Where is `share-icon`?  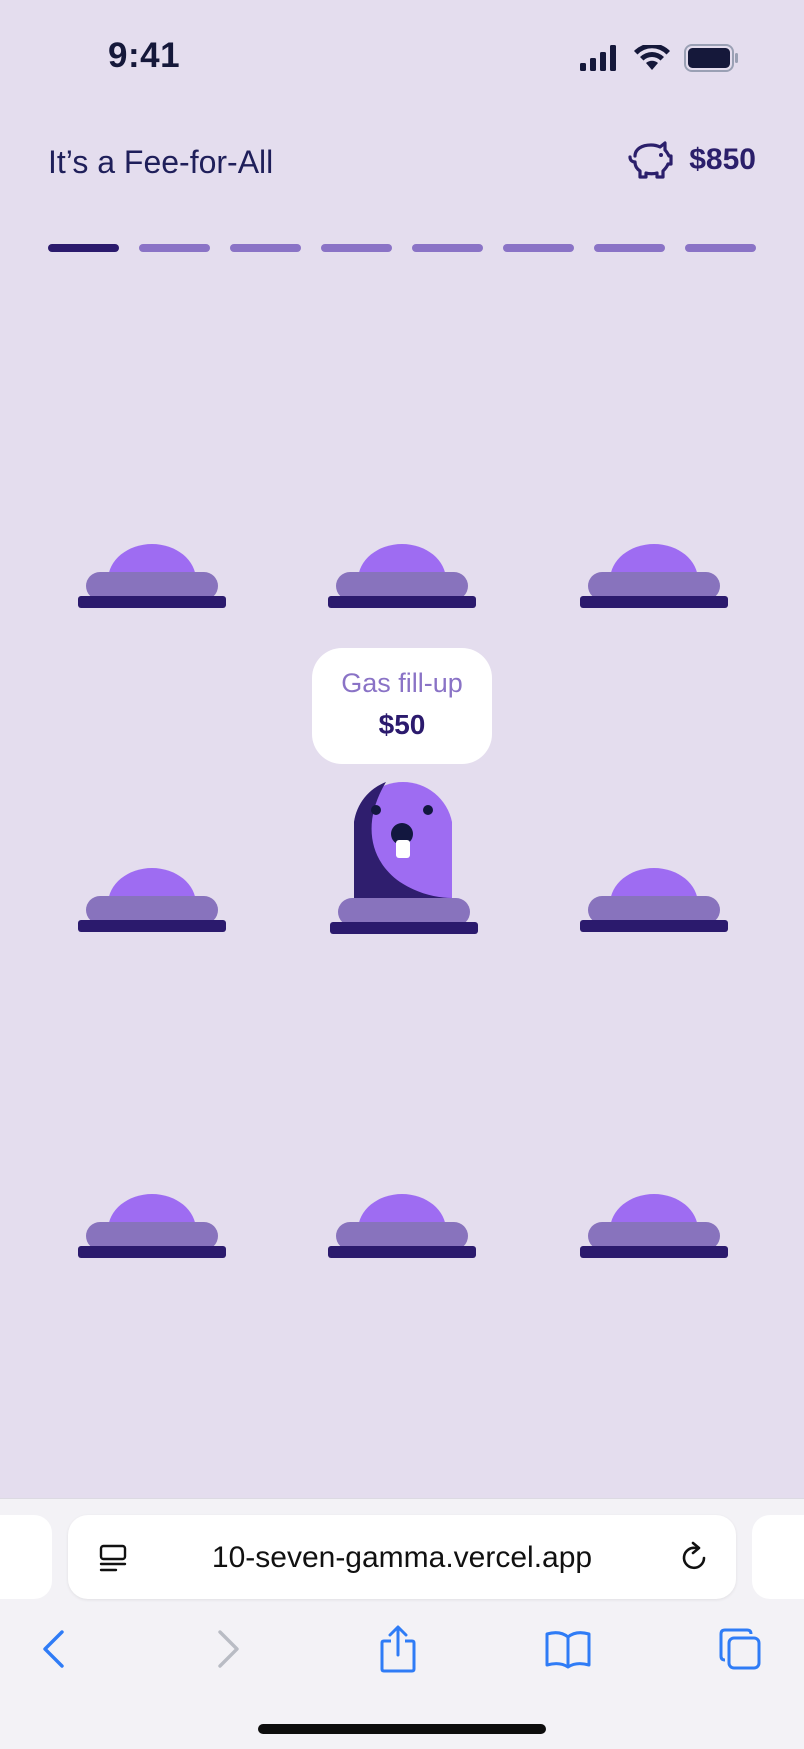
share-icon is located at coordinates (398, 1649).